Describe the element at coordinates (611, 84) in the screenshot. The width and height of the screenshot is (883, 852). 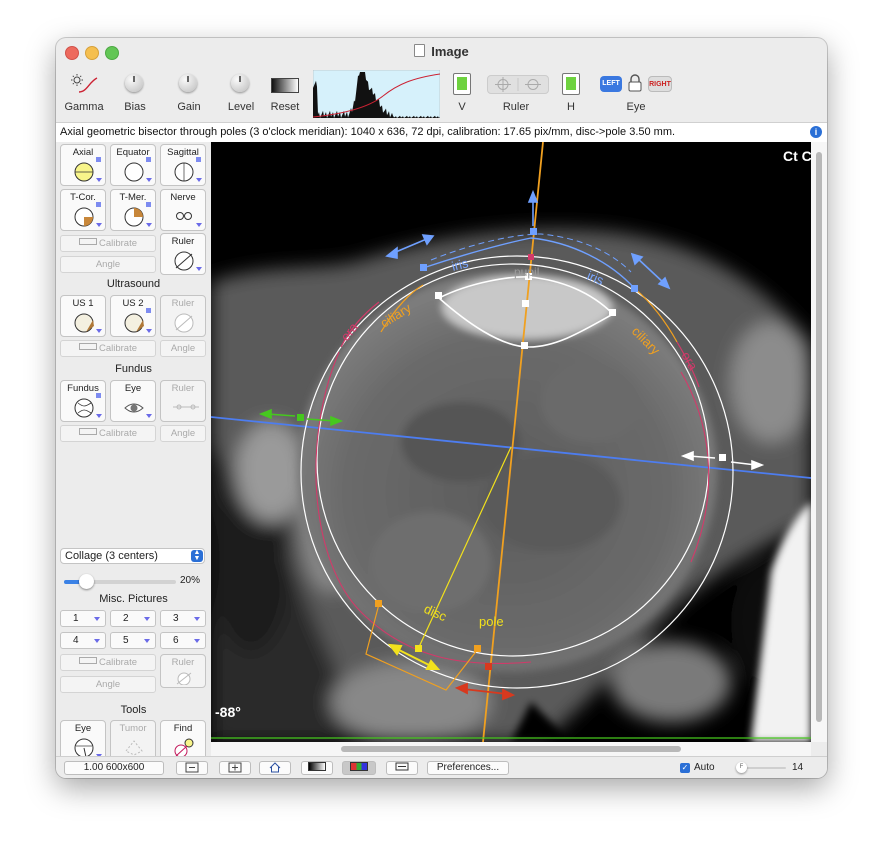
I see `eye-left-button: LEFT` at that location.